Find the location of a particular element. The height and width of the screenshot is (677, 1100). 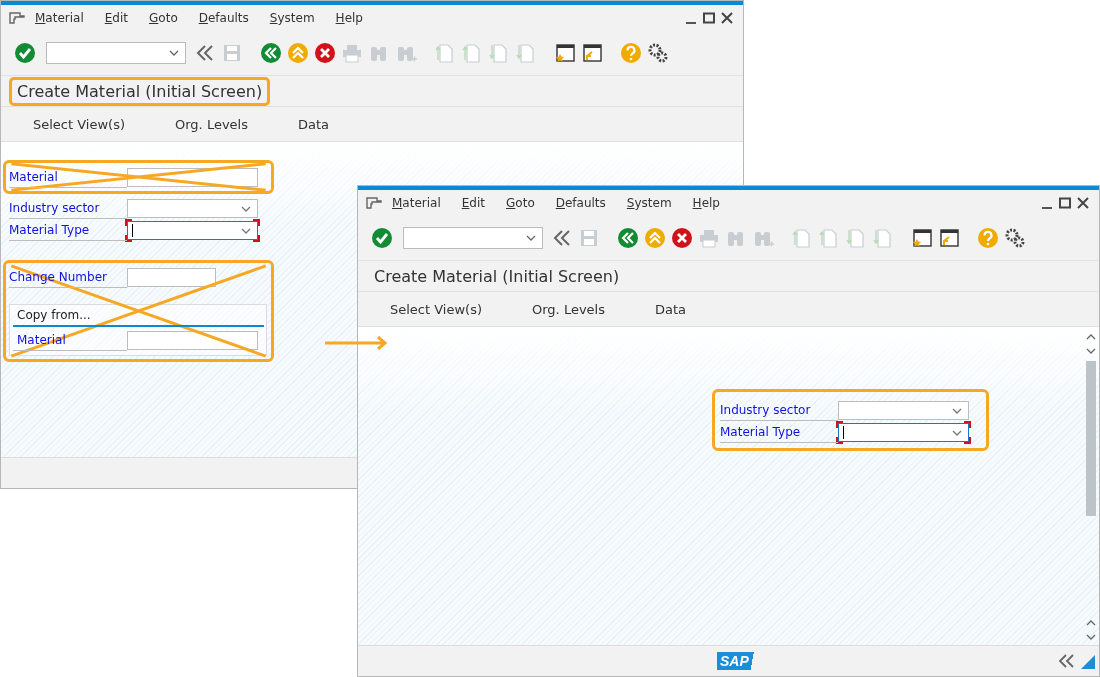

double-chevron-icon is located at coordinates (1067, 661).